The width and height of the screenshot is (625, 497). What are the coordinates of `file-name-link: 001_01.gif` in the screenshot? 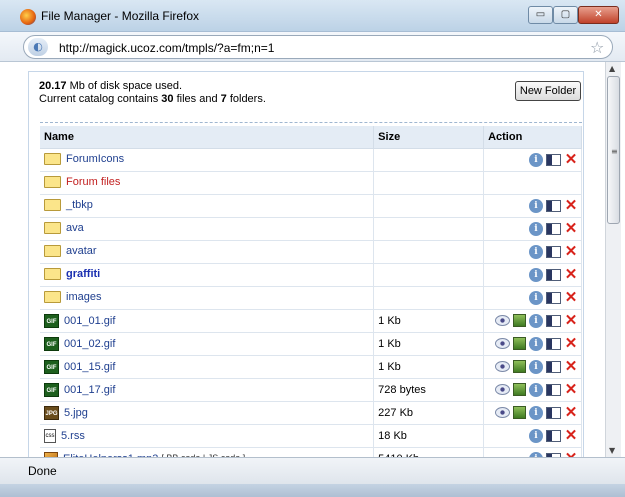 It's located at (89, 320).